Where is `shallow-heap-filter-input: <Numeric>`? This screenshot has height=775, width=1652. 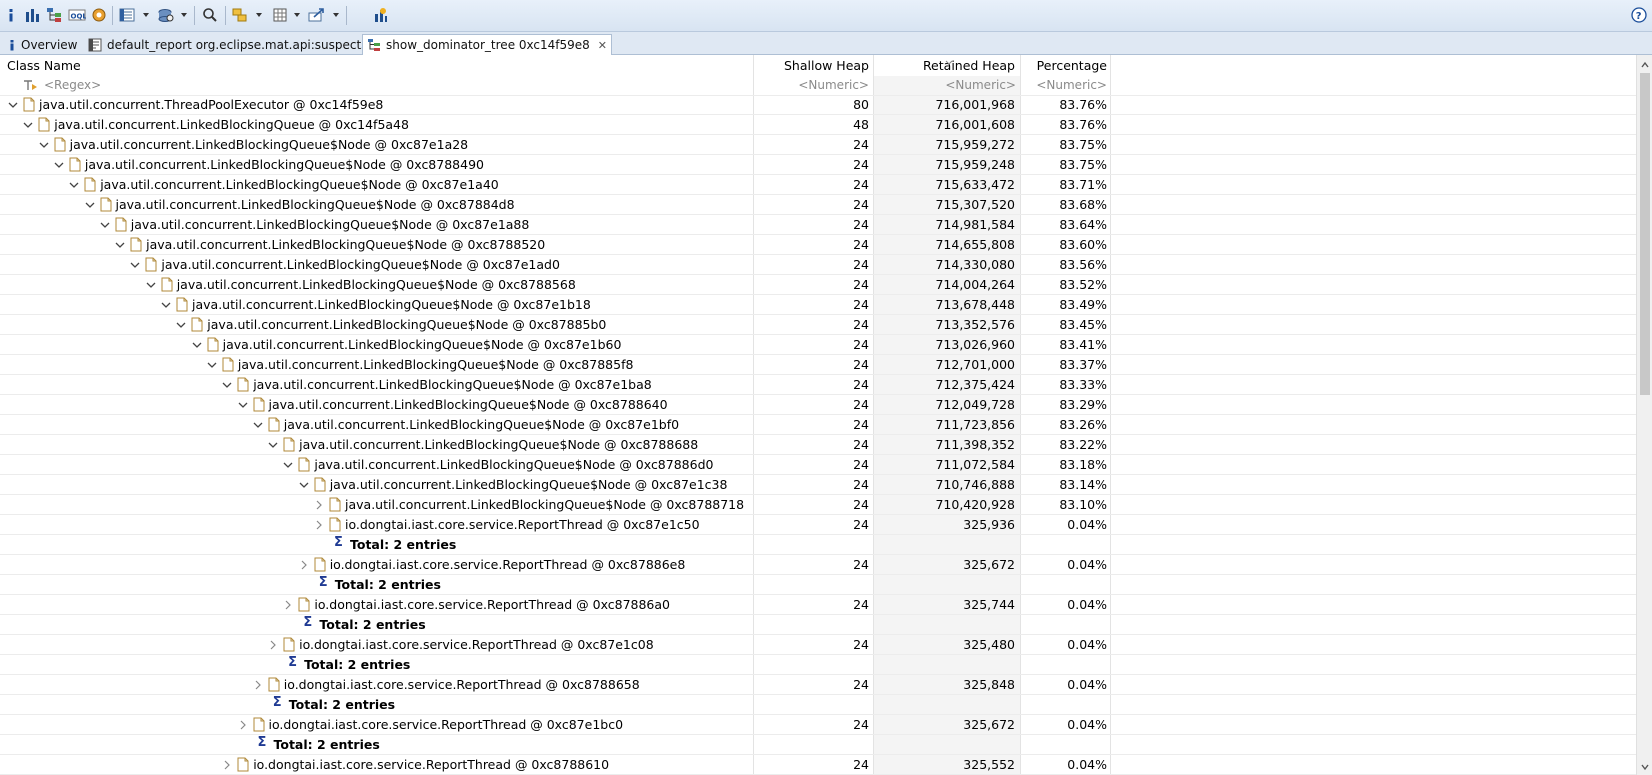 shallow-heap-filter-input: <Numeric> is located at coordinates (814, 85).